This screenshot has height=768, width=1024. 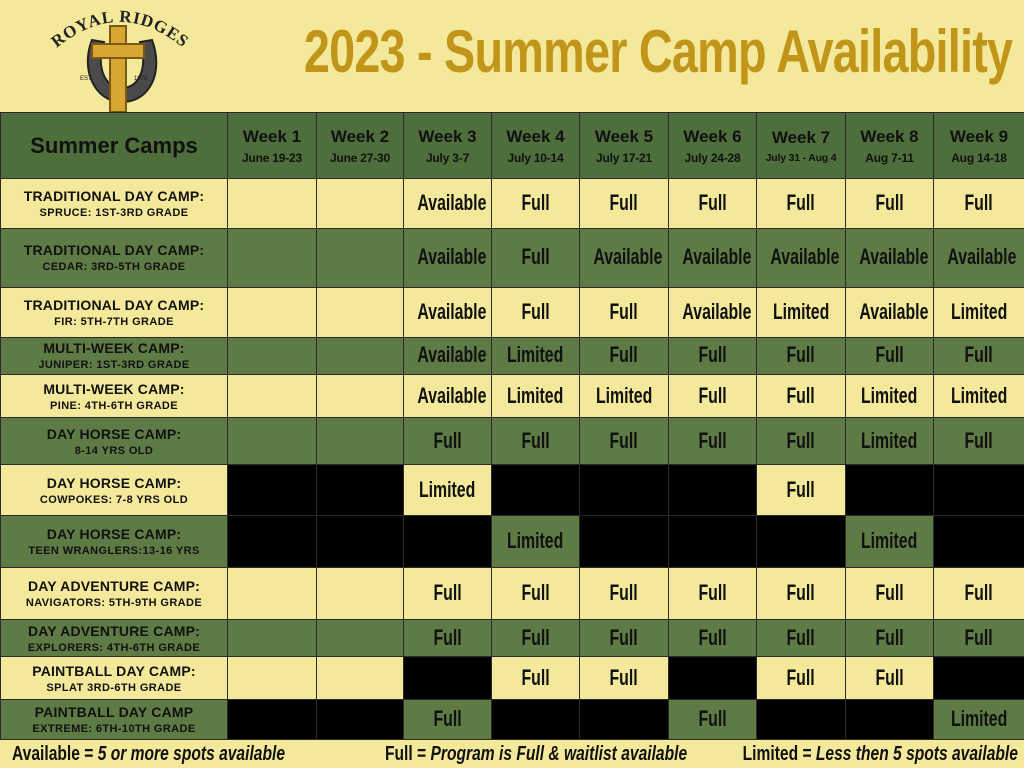 What do you see at coordinates (360, 157) in the screenshot?
I see `week-dates: June 27-30` at bounding box center [360, 157].